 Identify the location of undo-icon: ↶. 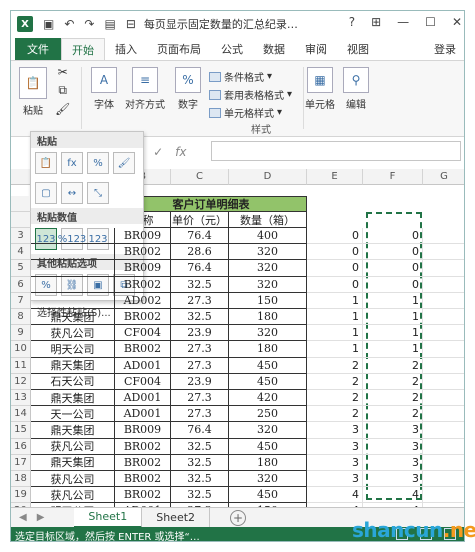
(69, 24).